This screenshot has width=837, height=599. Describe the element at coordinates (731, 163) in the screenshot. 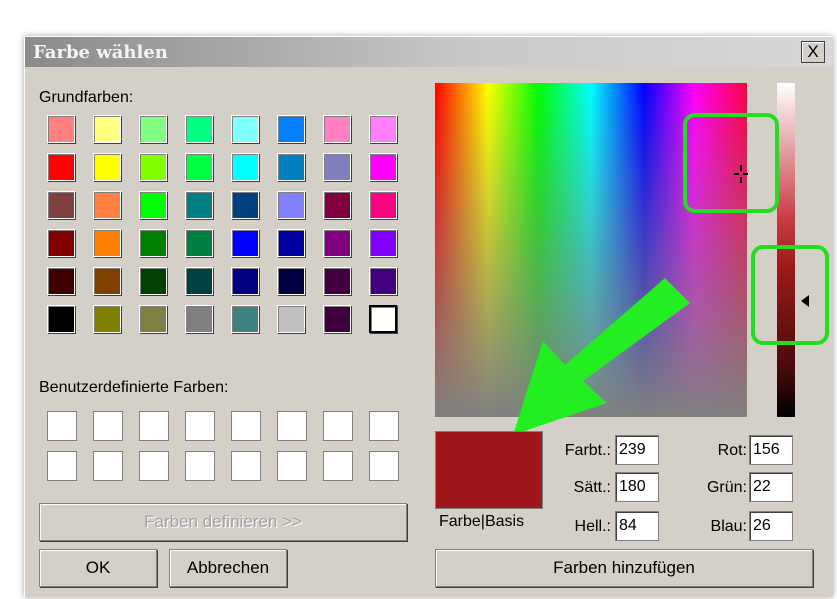

I see `annotation-highlight-crosshair` at that location.